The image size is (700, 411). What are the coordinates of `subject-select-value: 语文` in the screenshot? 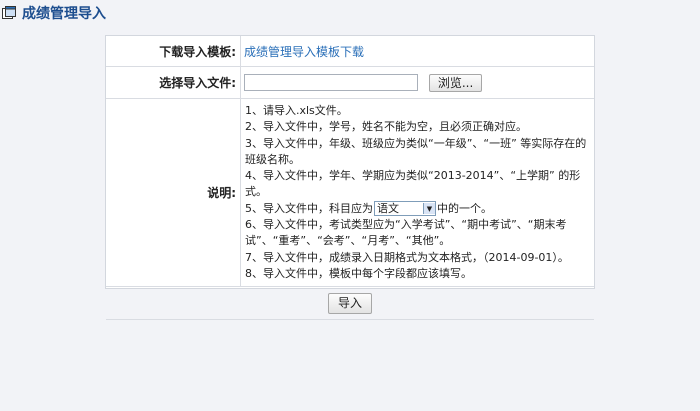 It's located at (388, 209).